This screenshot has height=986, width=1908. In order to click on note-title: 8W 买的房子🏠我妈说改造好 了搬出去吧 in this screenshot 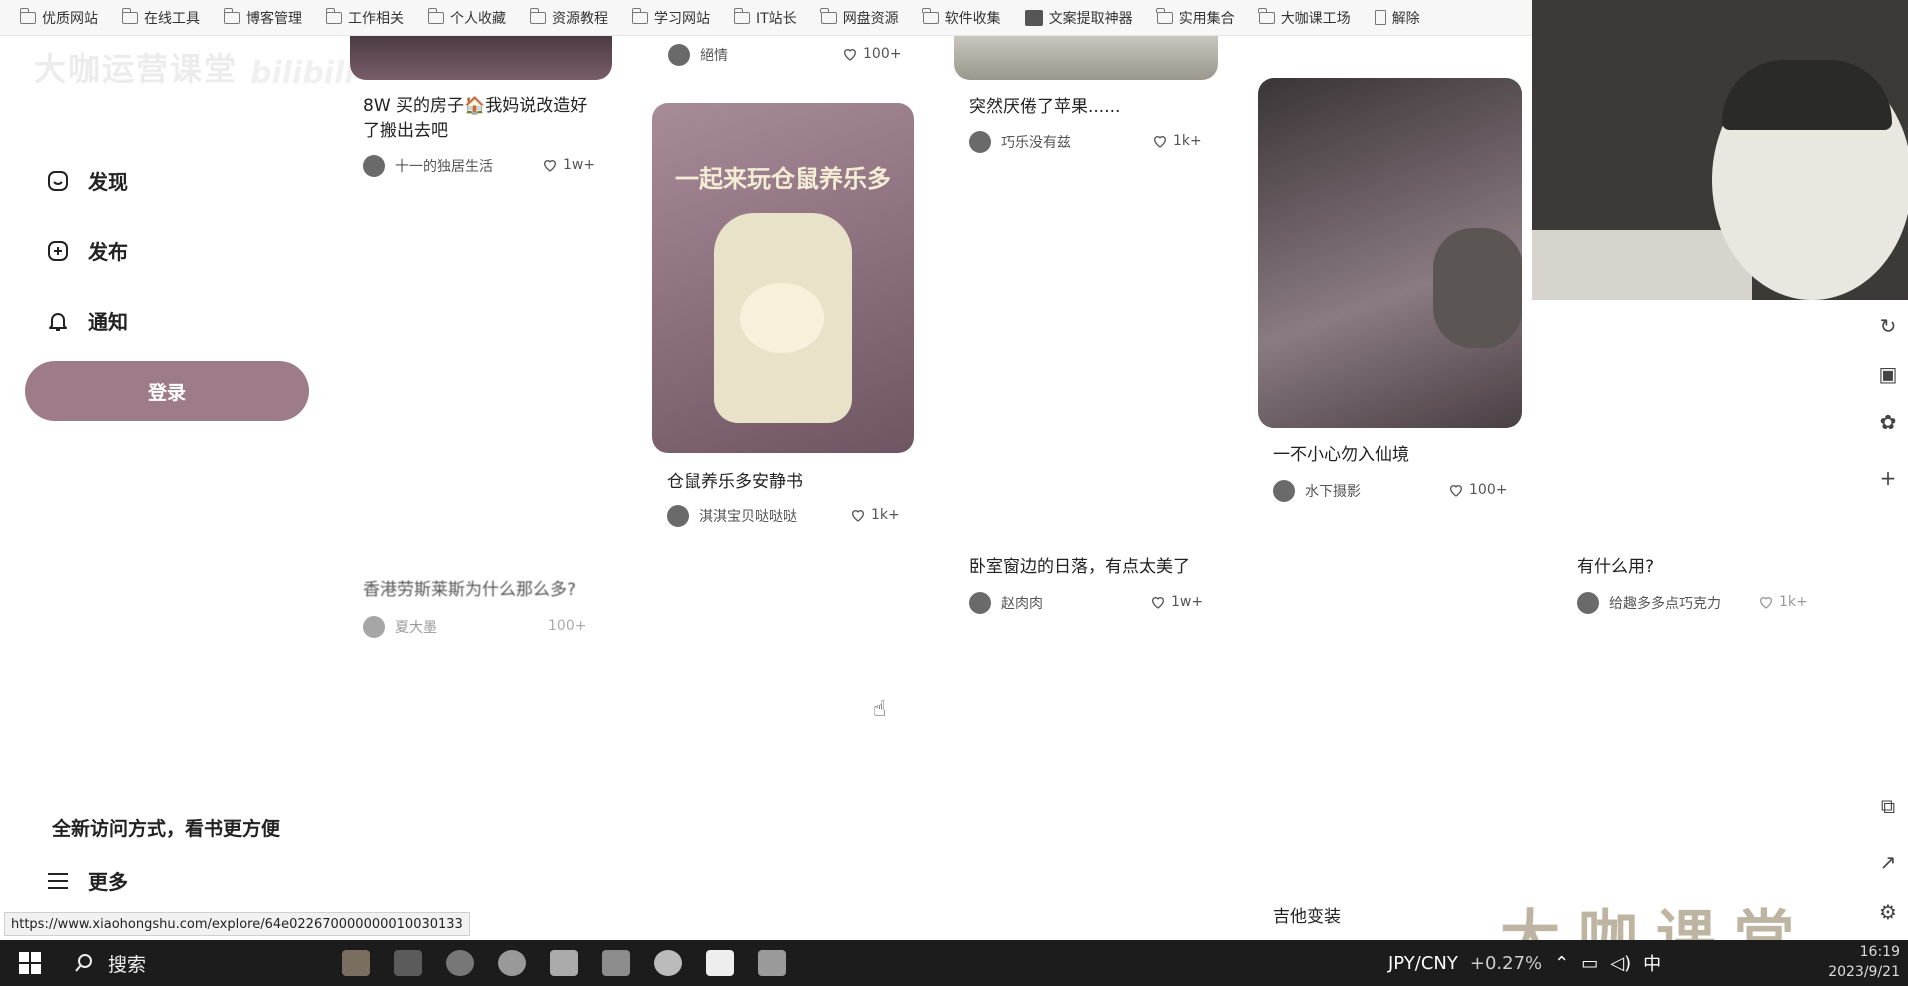, I will do `click(488, 119)`.